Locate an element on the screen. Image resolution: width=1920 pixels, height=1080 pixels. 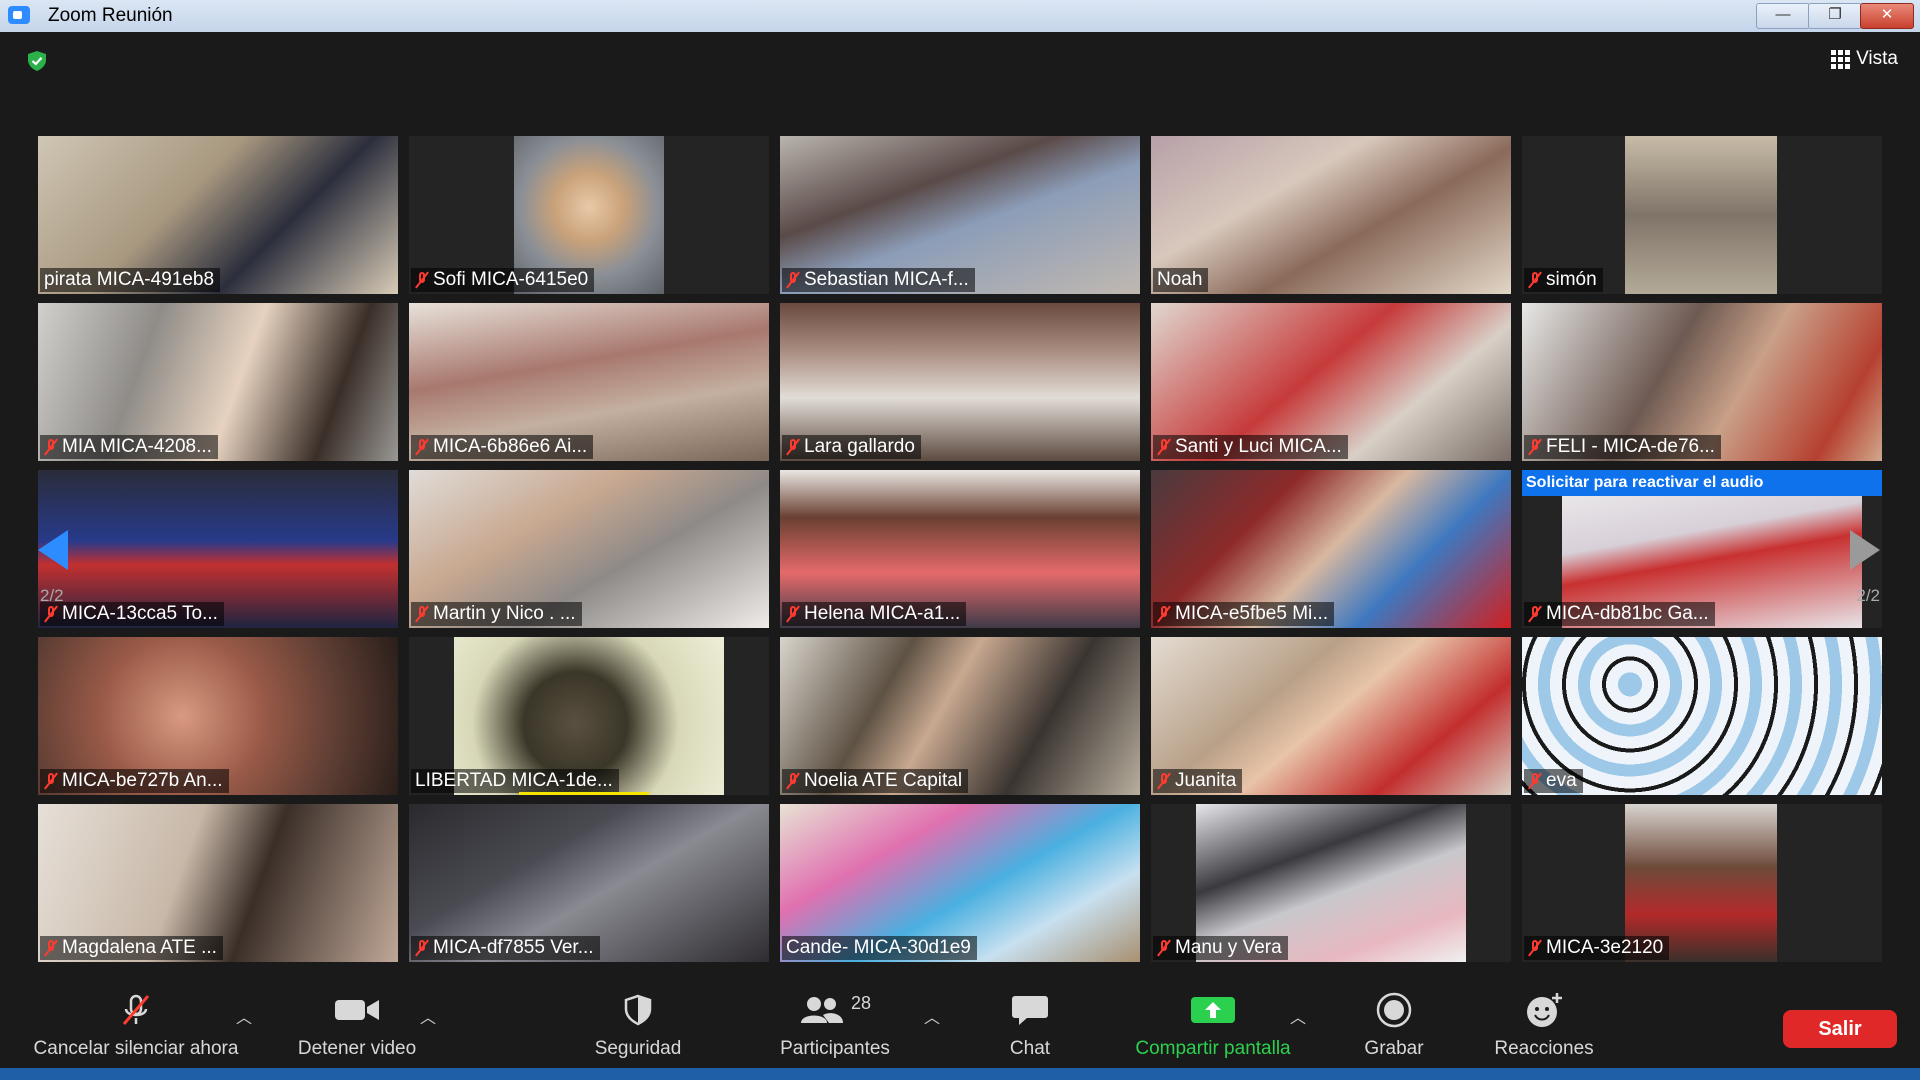
participant-tile: pirata MICA-491eb8 is located at coordinates (218, 215).